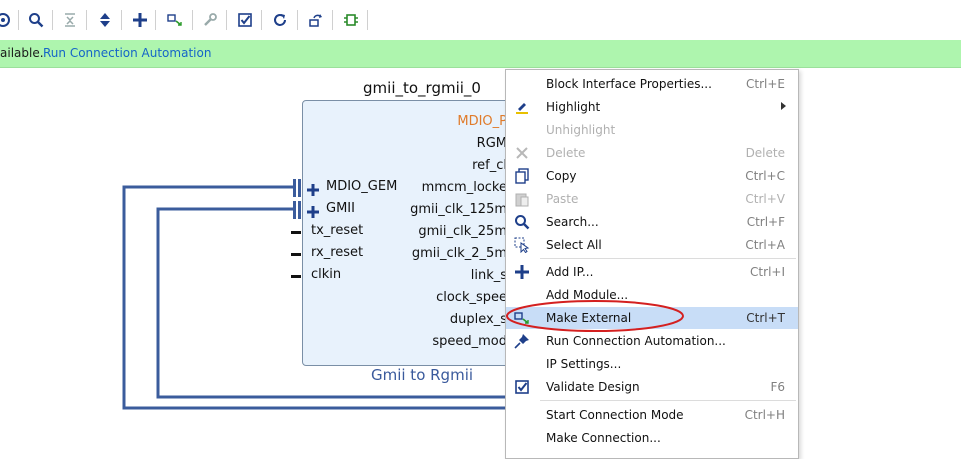 The height and width of the screenshot is (459, 961). Describe the element at coordinates (652, 272) in the screenshot. I see `menu-item-add-ip: Add IP... Ctrl+I` at that location.